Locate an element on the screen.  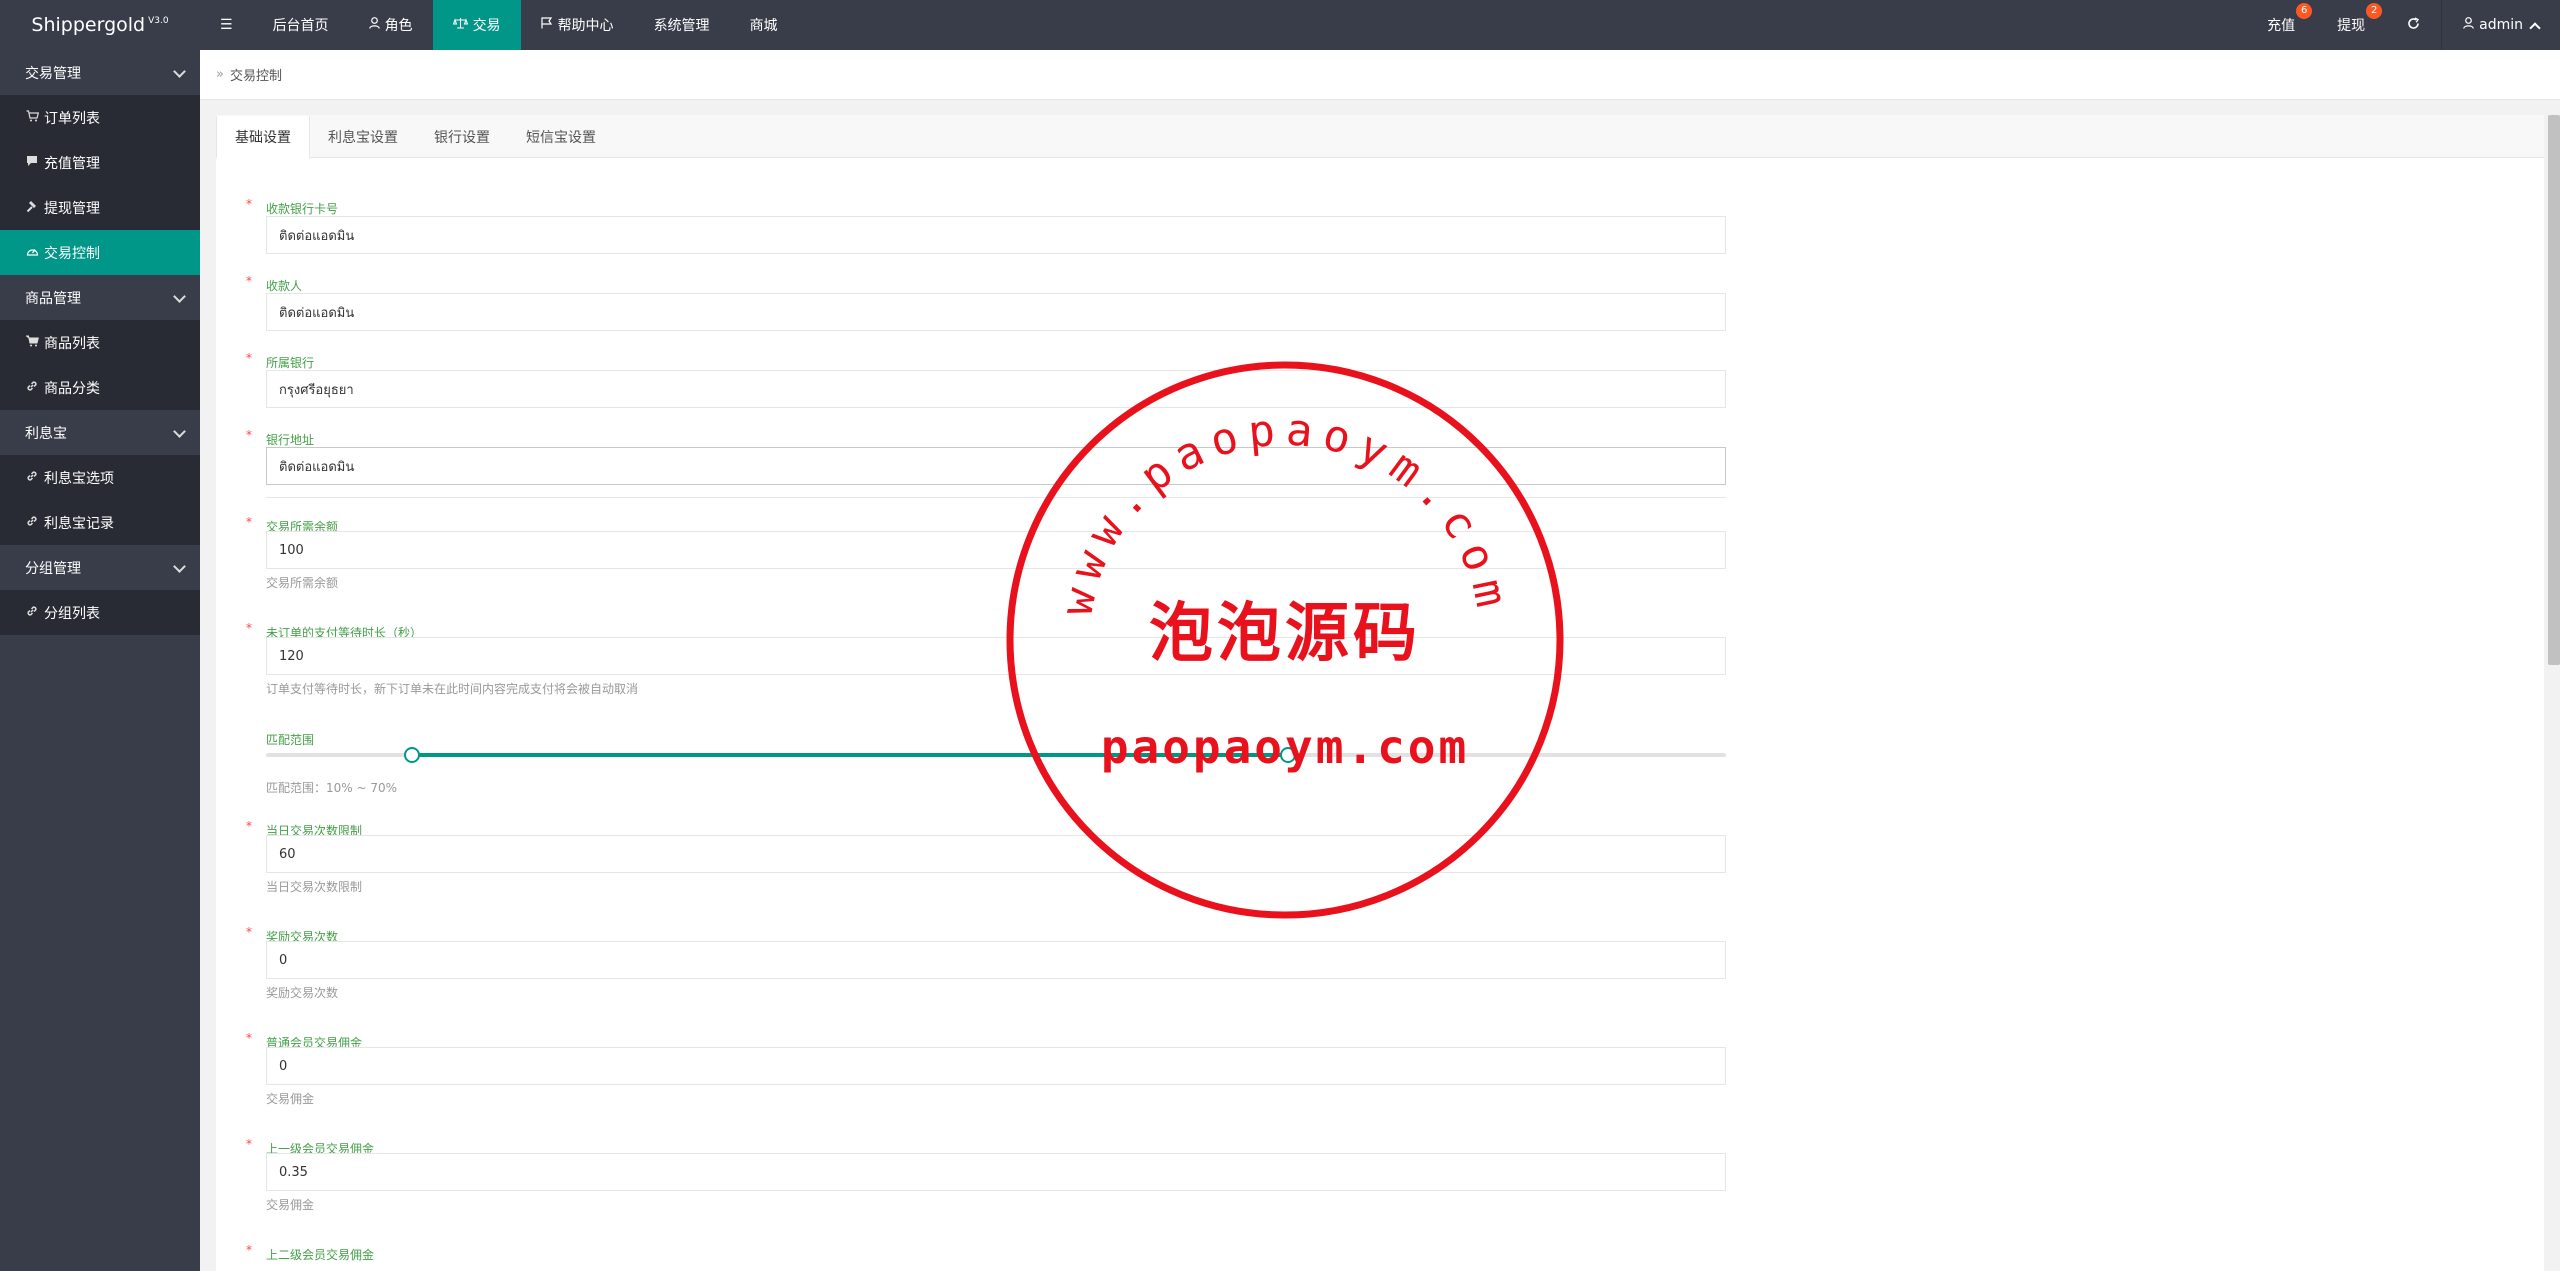
chevron-up-icon is located at coordinates (2535, 28).